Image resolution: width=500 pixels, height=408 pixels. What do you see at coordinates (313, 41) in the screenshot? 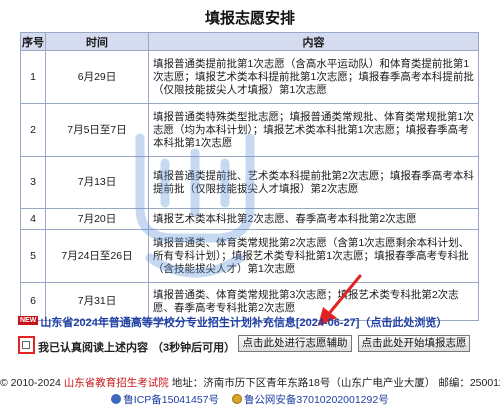
I see `column-header-content: 内容` at bounding box center [313, 41].